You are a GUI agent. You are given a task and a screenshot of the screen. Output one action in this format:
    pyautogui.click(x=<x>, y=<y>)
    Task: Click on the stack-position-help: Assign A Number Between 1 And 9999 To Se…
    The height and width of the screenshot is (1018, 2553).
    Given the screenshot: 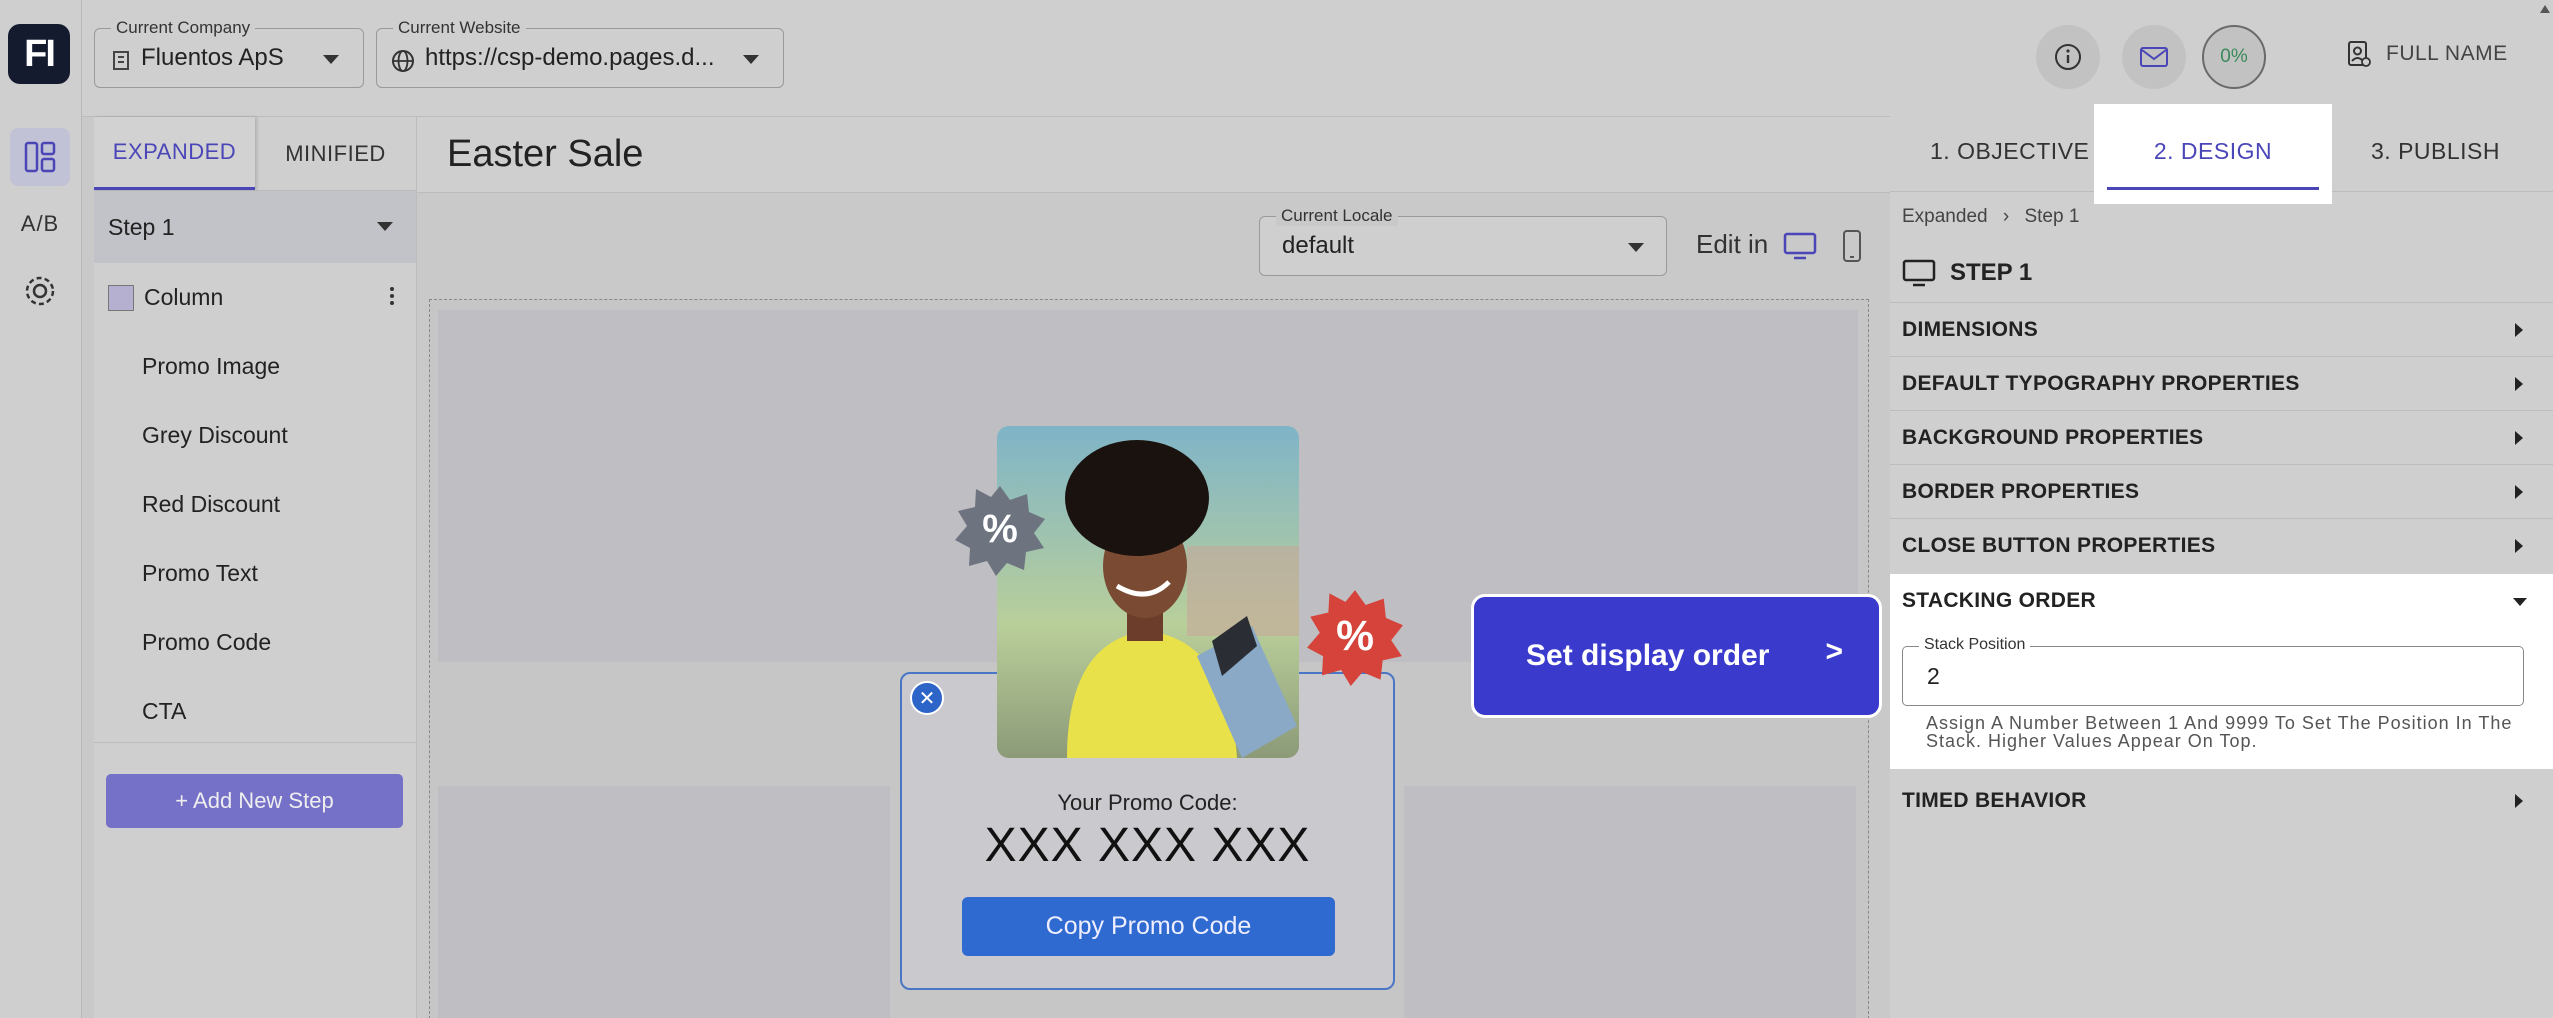 What is the action you would take?
    pyautogui.click(x=2219, y=732)
    